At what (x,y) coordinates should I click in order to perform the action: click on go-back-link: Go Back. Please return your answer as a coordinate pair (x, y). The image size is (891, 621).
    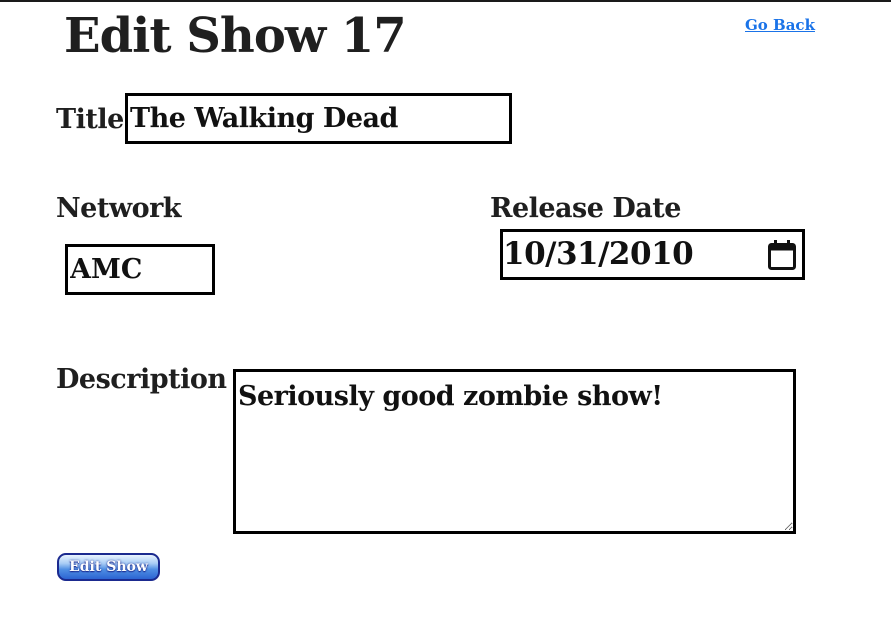
    Looking at the image, I should click on (780, 25).